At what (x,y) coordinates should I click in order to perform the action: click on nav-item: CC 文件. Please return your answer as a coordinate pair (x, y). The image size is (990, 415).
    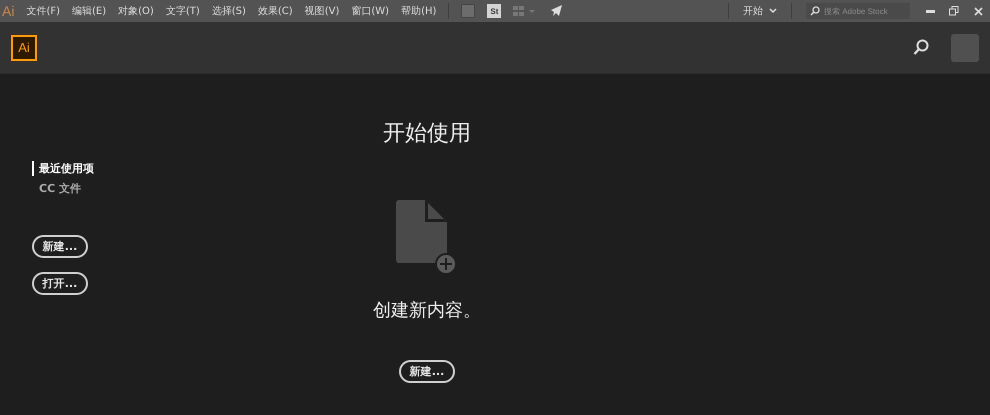
    Looking at the image, I should click on (122, 188).